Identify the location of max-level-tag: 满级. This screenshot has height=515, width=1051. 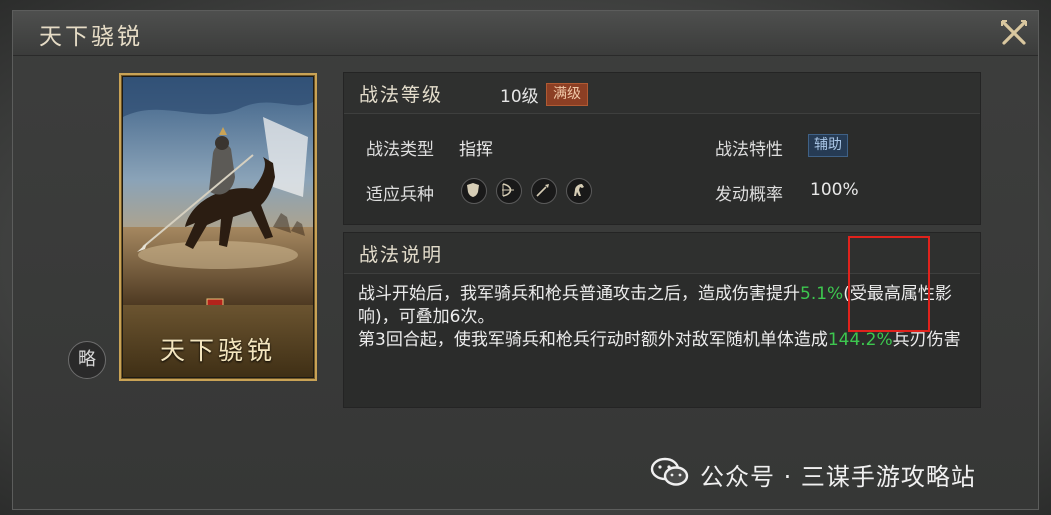
(567, 94).